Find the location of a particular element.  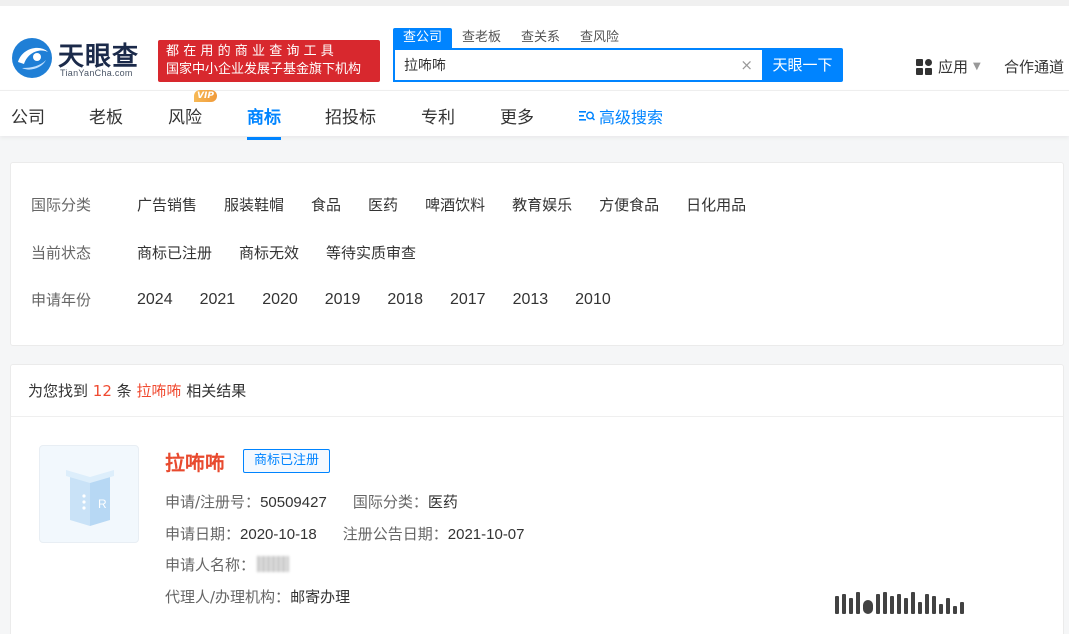

filter-option: 商标已注册 is located at coordinates (174, 252).